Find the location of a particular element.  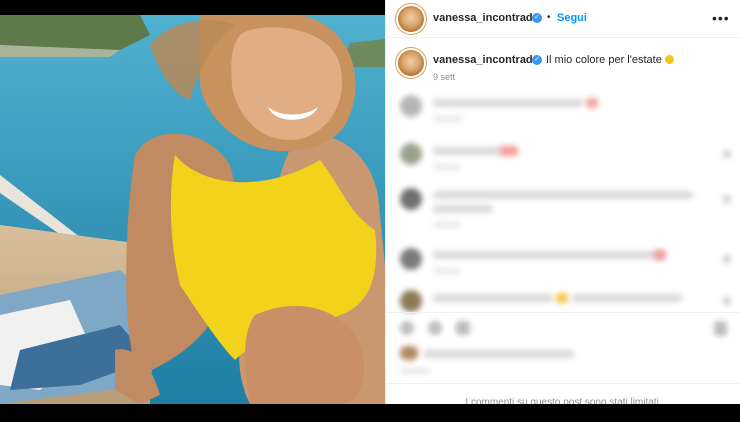

save-icon is located at coordinates (720, 328).